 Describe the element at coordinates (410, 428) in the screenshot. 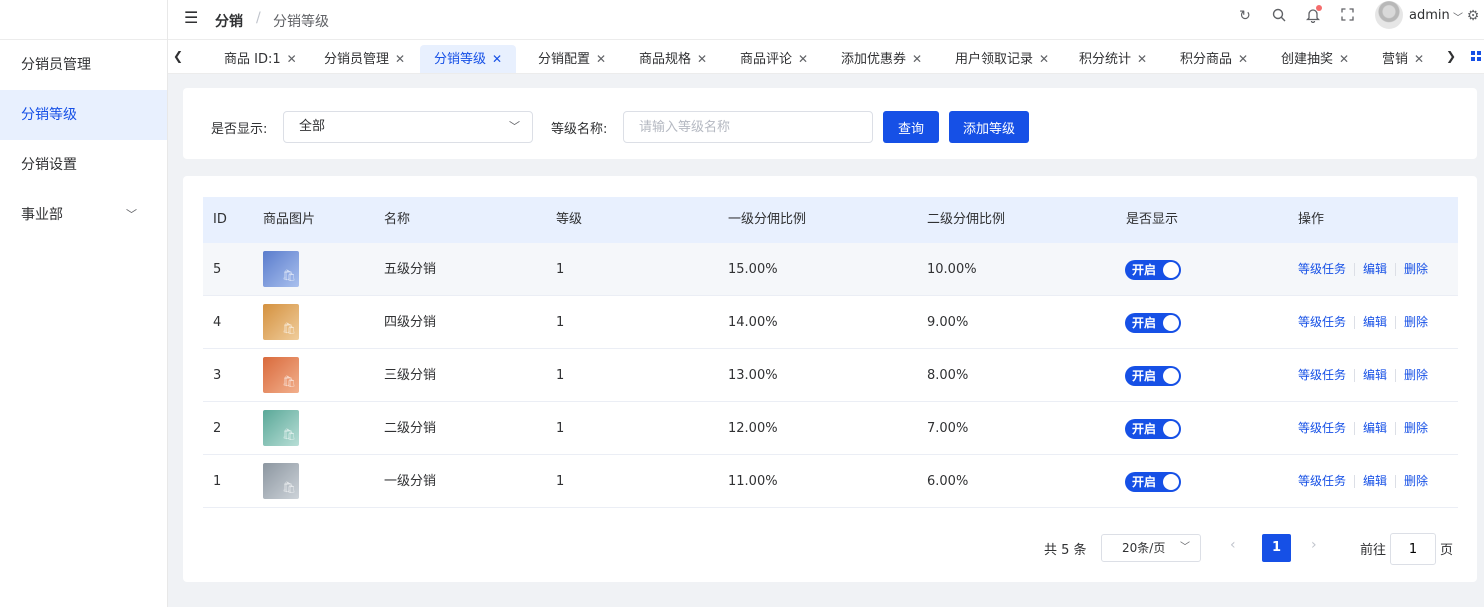

I see `cell-name: 二级分销` at that location.